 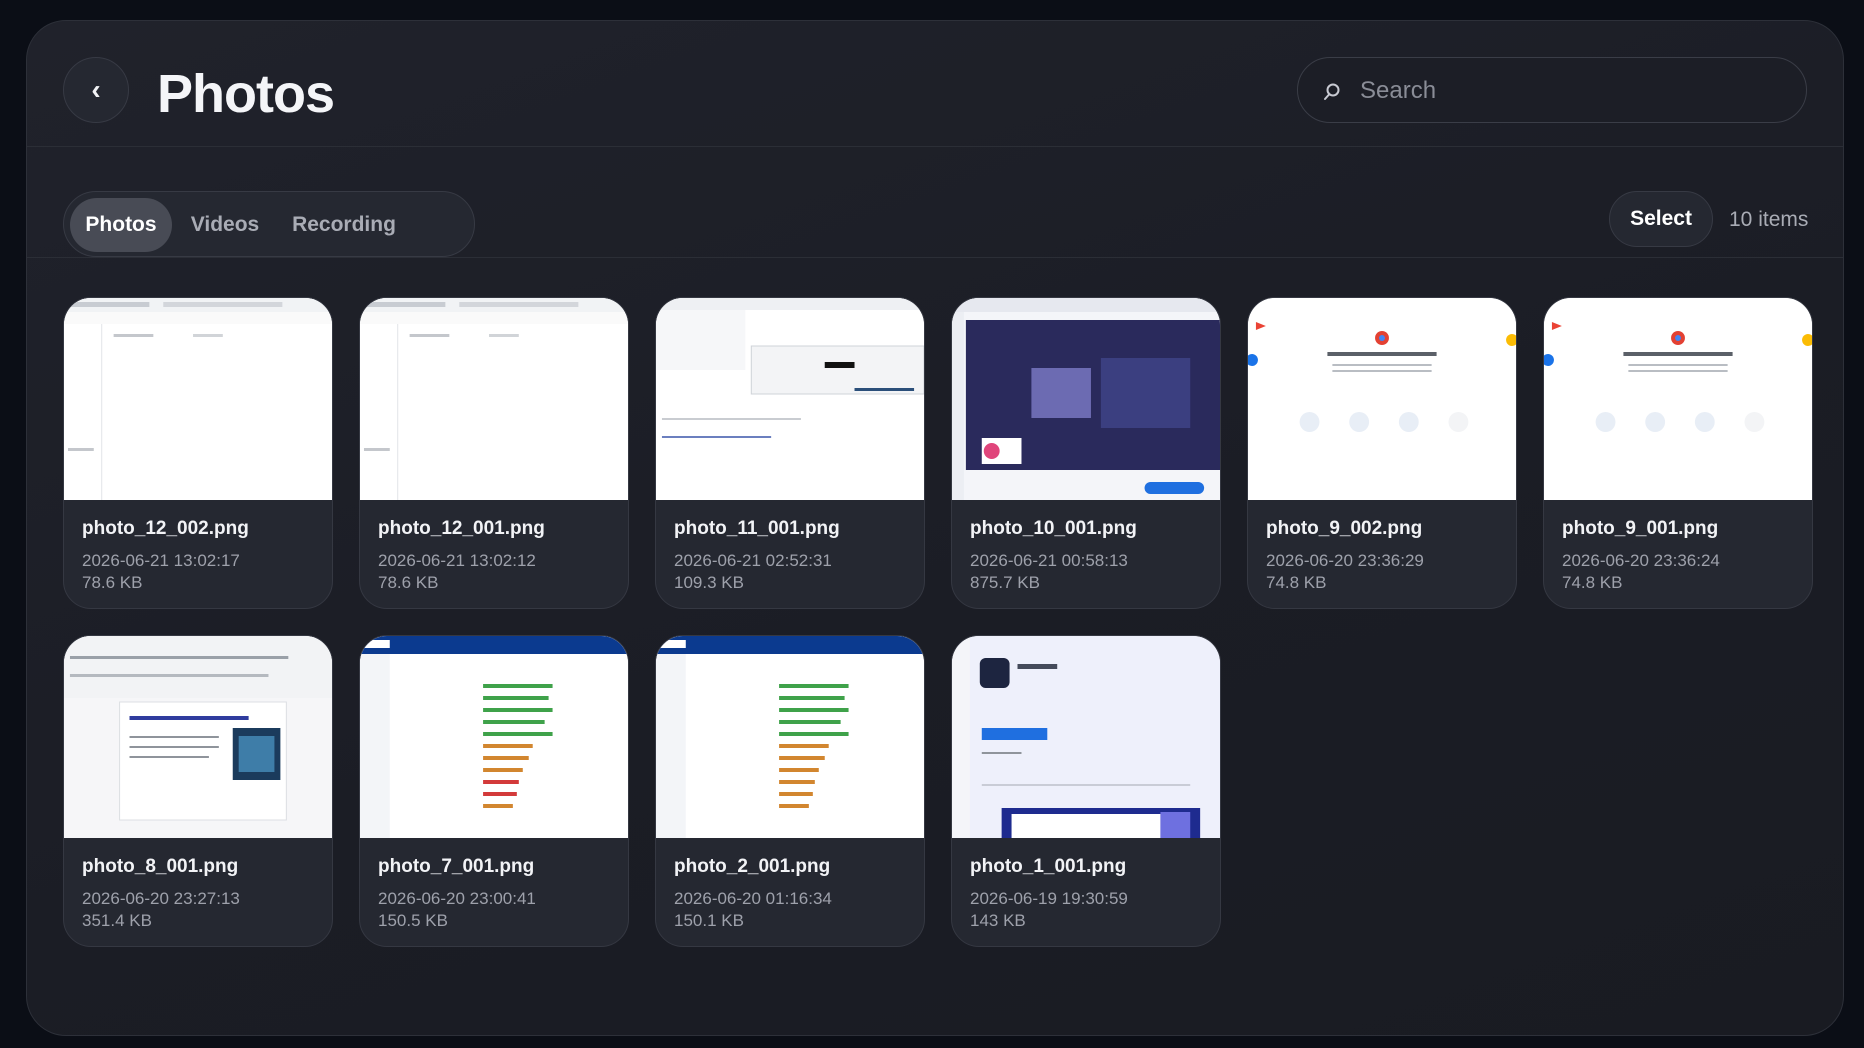 What do you see at coordinates (757, 528) in the screenshot?
I see `photo-name: photo_11_001.png` at bounding box center [757, 528].